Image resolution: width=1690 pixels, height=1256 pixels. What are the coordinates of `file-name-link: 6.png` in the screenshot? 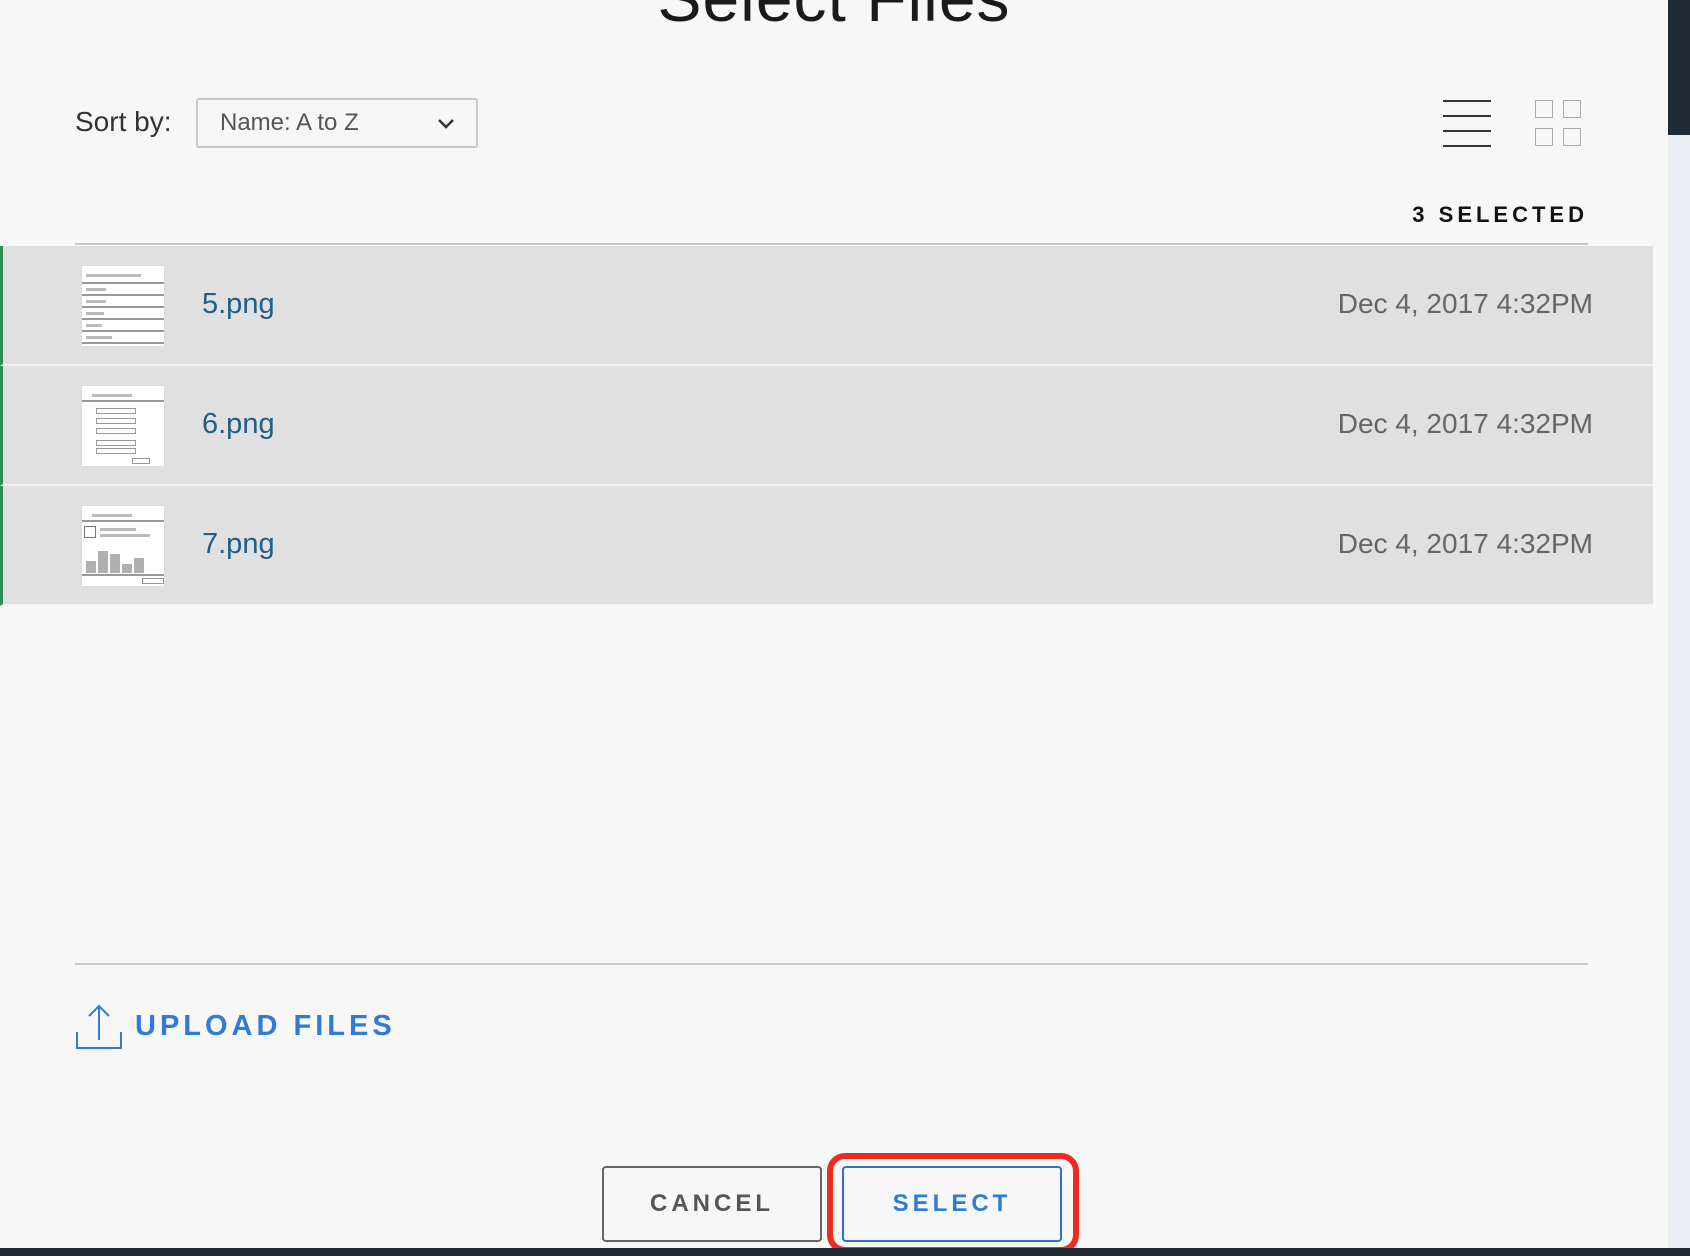 It's located at (238, 424).